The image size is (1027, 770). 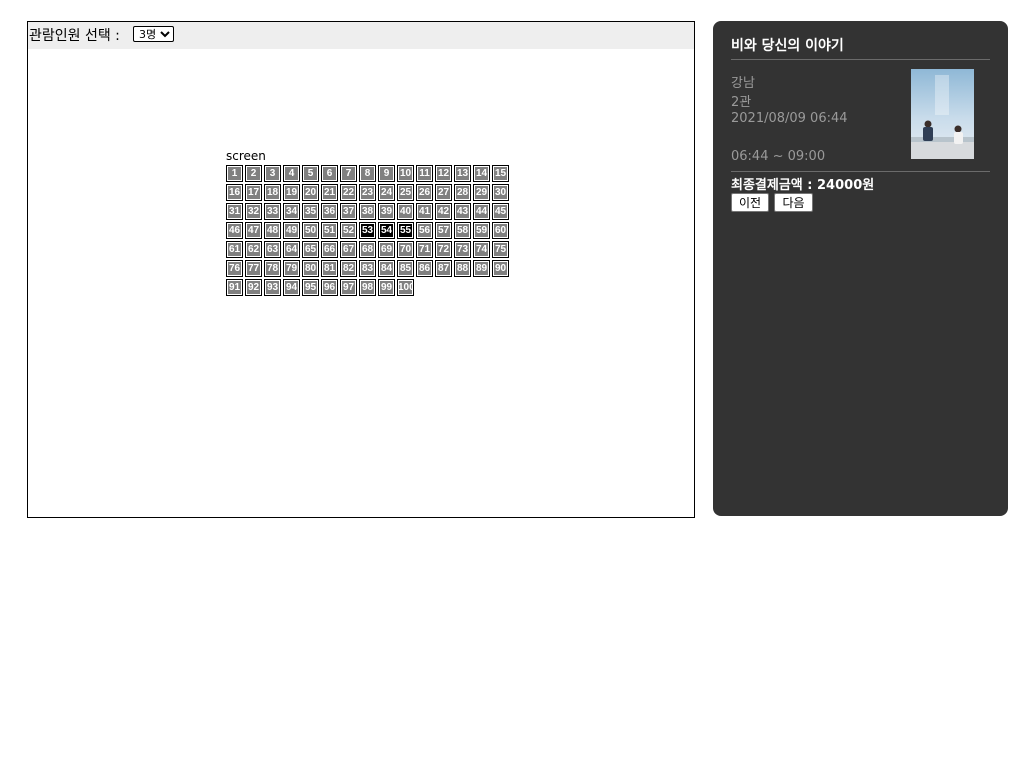 What do you see at coordinates (234, 230) in the screenshot?
I see `seat-46: 46` at bounding box center [234, 230].